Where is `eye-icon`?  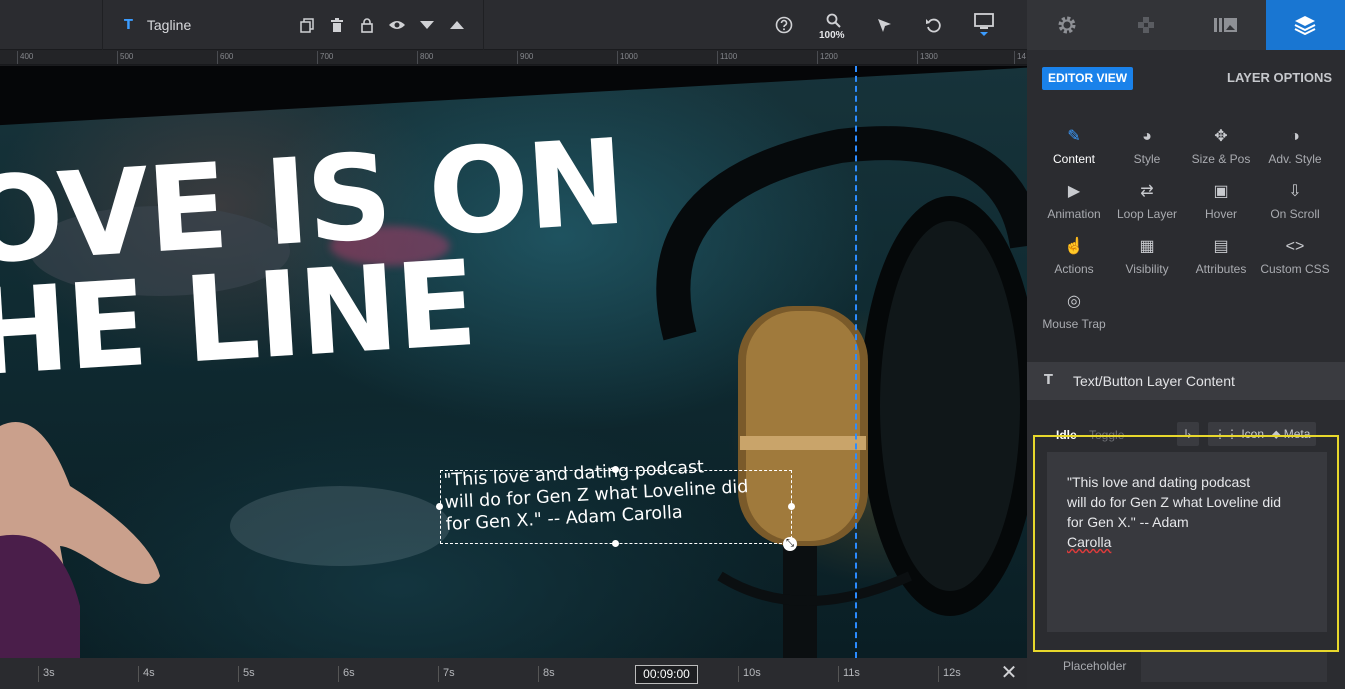 eye-icon is located at coordinates (397, 25).